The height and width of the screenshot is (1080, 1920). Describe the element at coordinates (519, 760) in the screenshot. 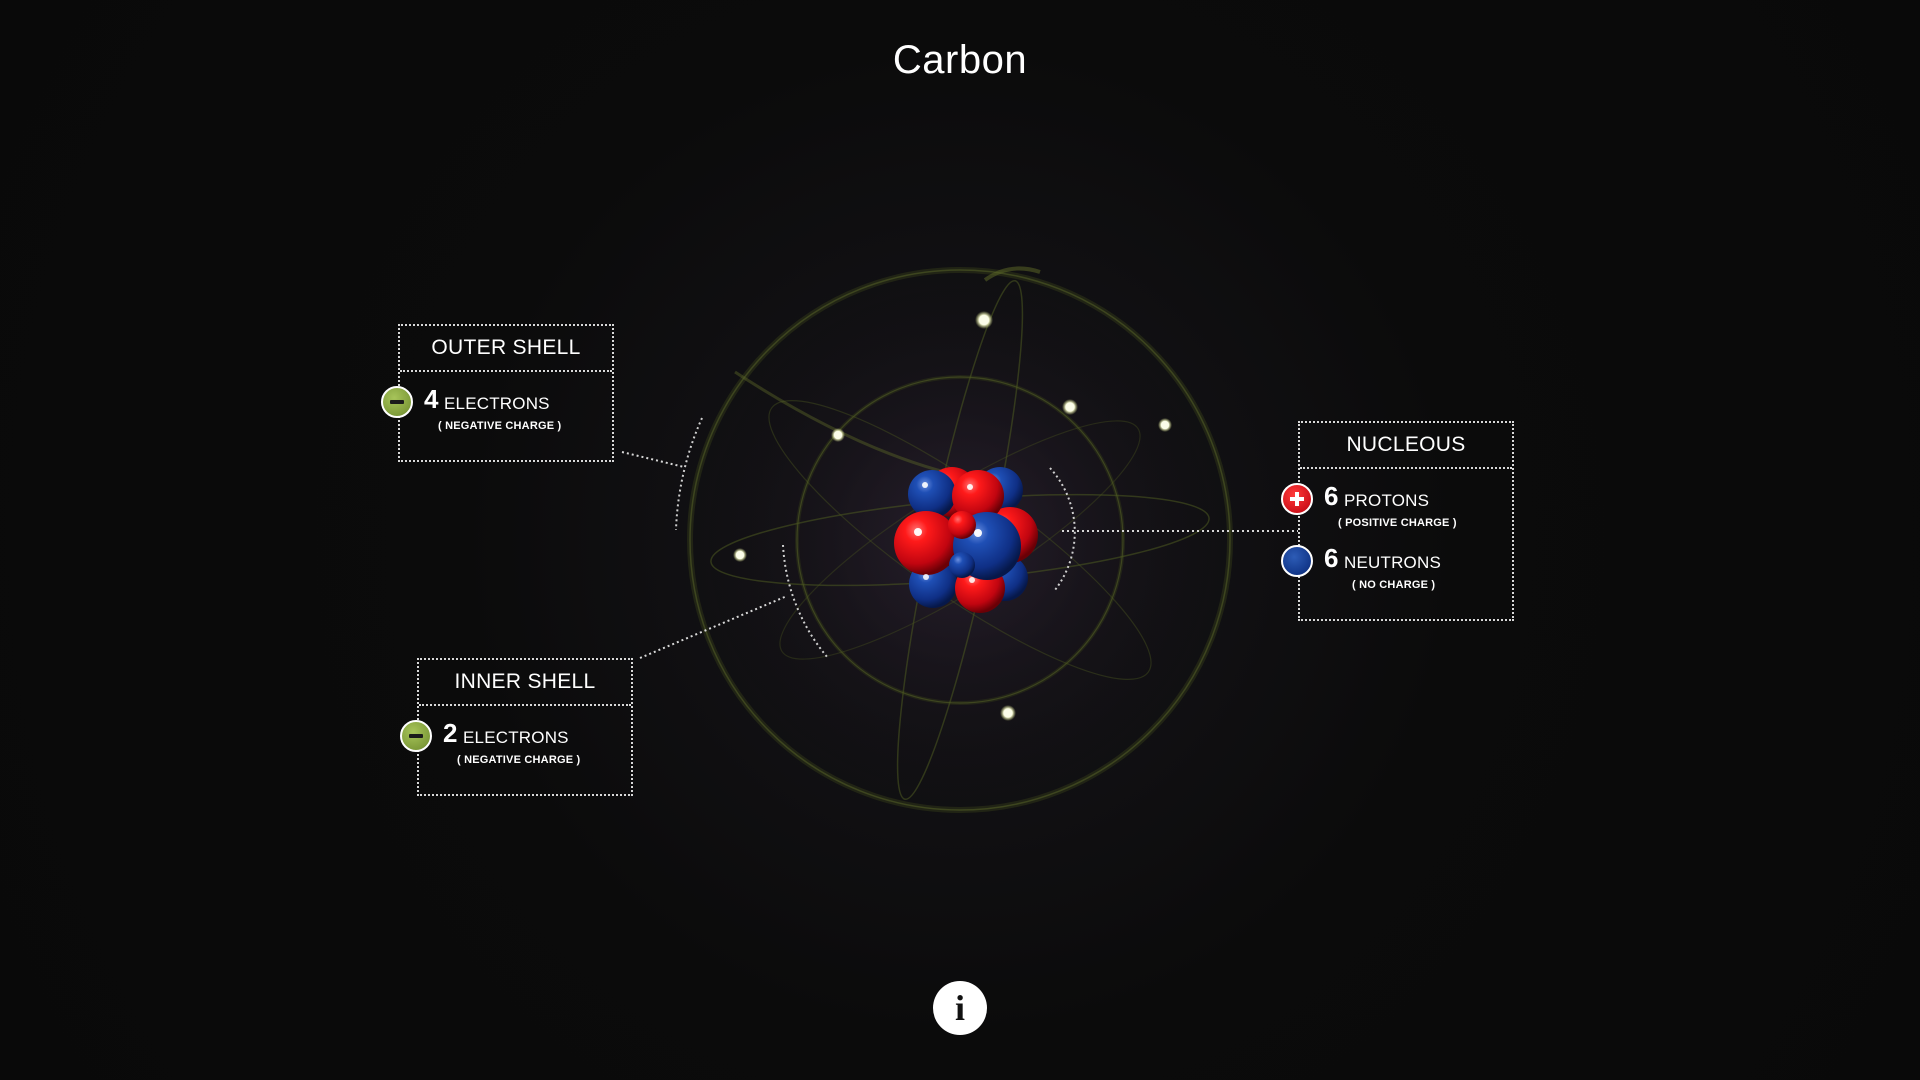

I see `inner-shell-charge: ( NEGATIVE CHARGE )` at that location.